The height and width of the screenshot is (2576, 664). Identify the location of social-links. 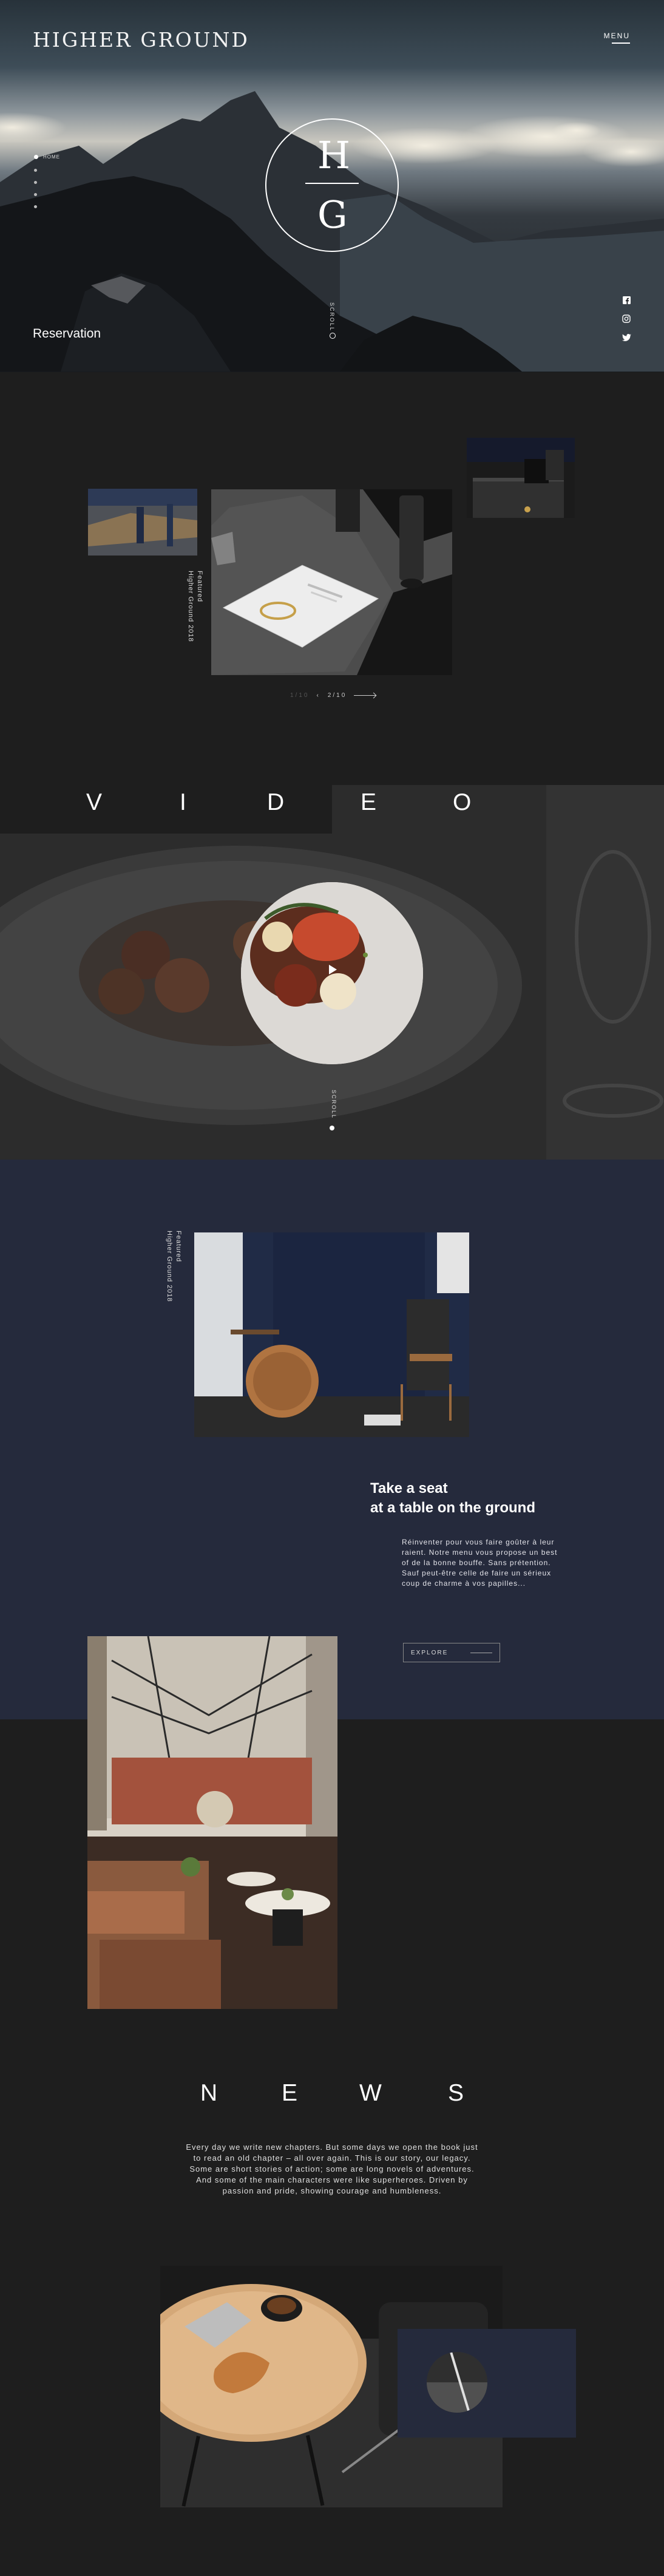
(626, 318).